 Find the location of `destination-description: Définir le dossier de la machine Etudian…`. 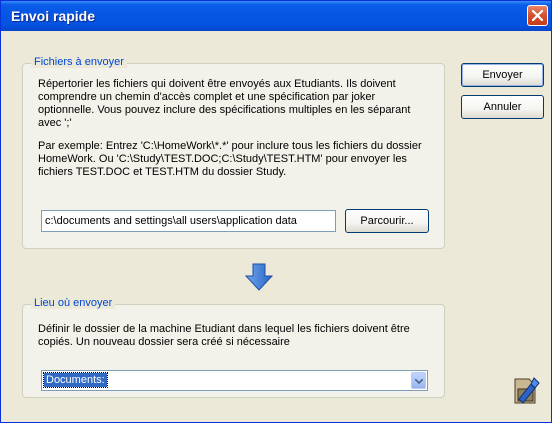

destination-description: Définir le dossier de la machine Etudian… is located at coordinates (224, 335).